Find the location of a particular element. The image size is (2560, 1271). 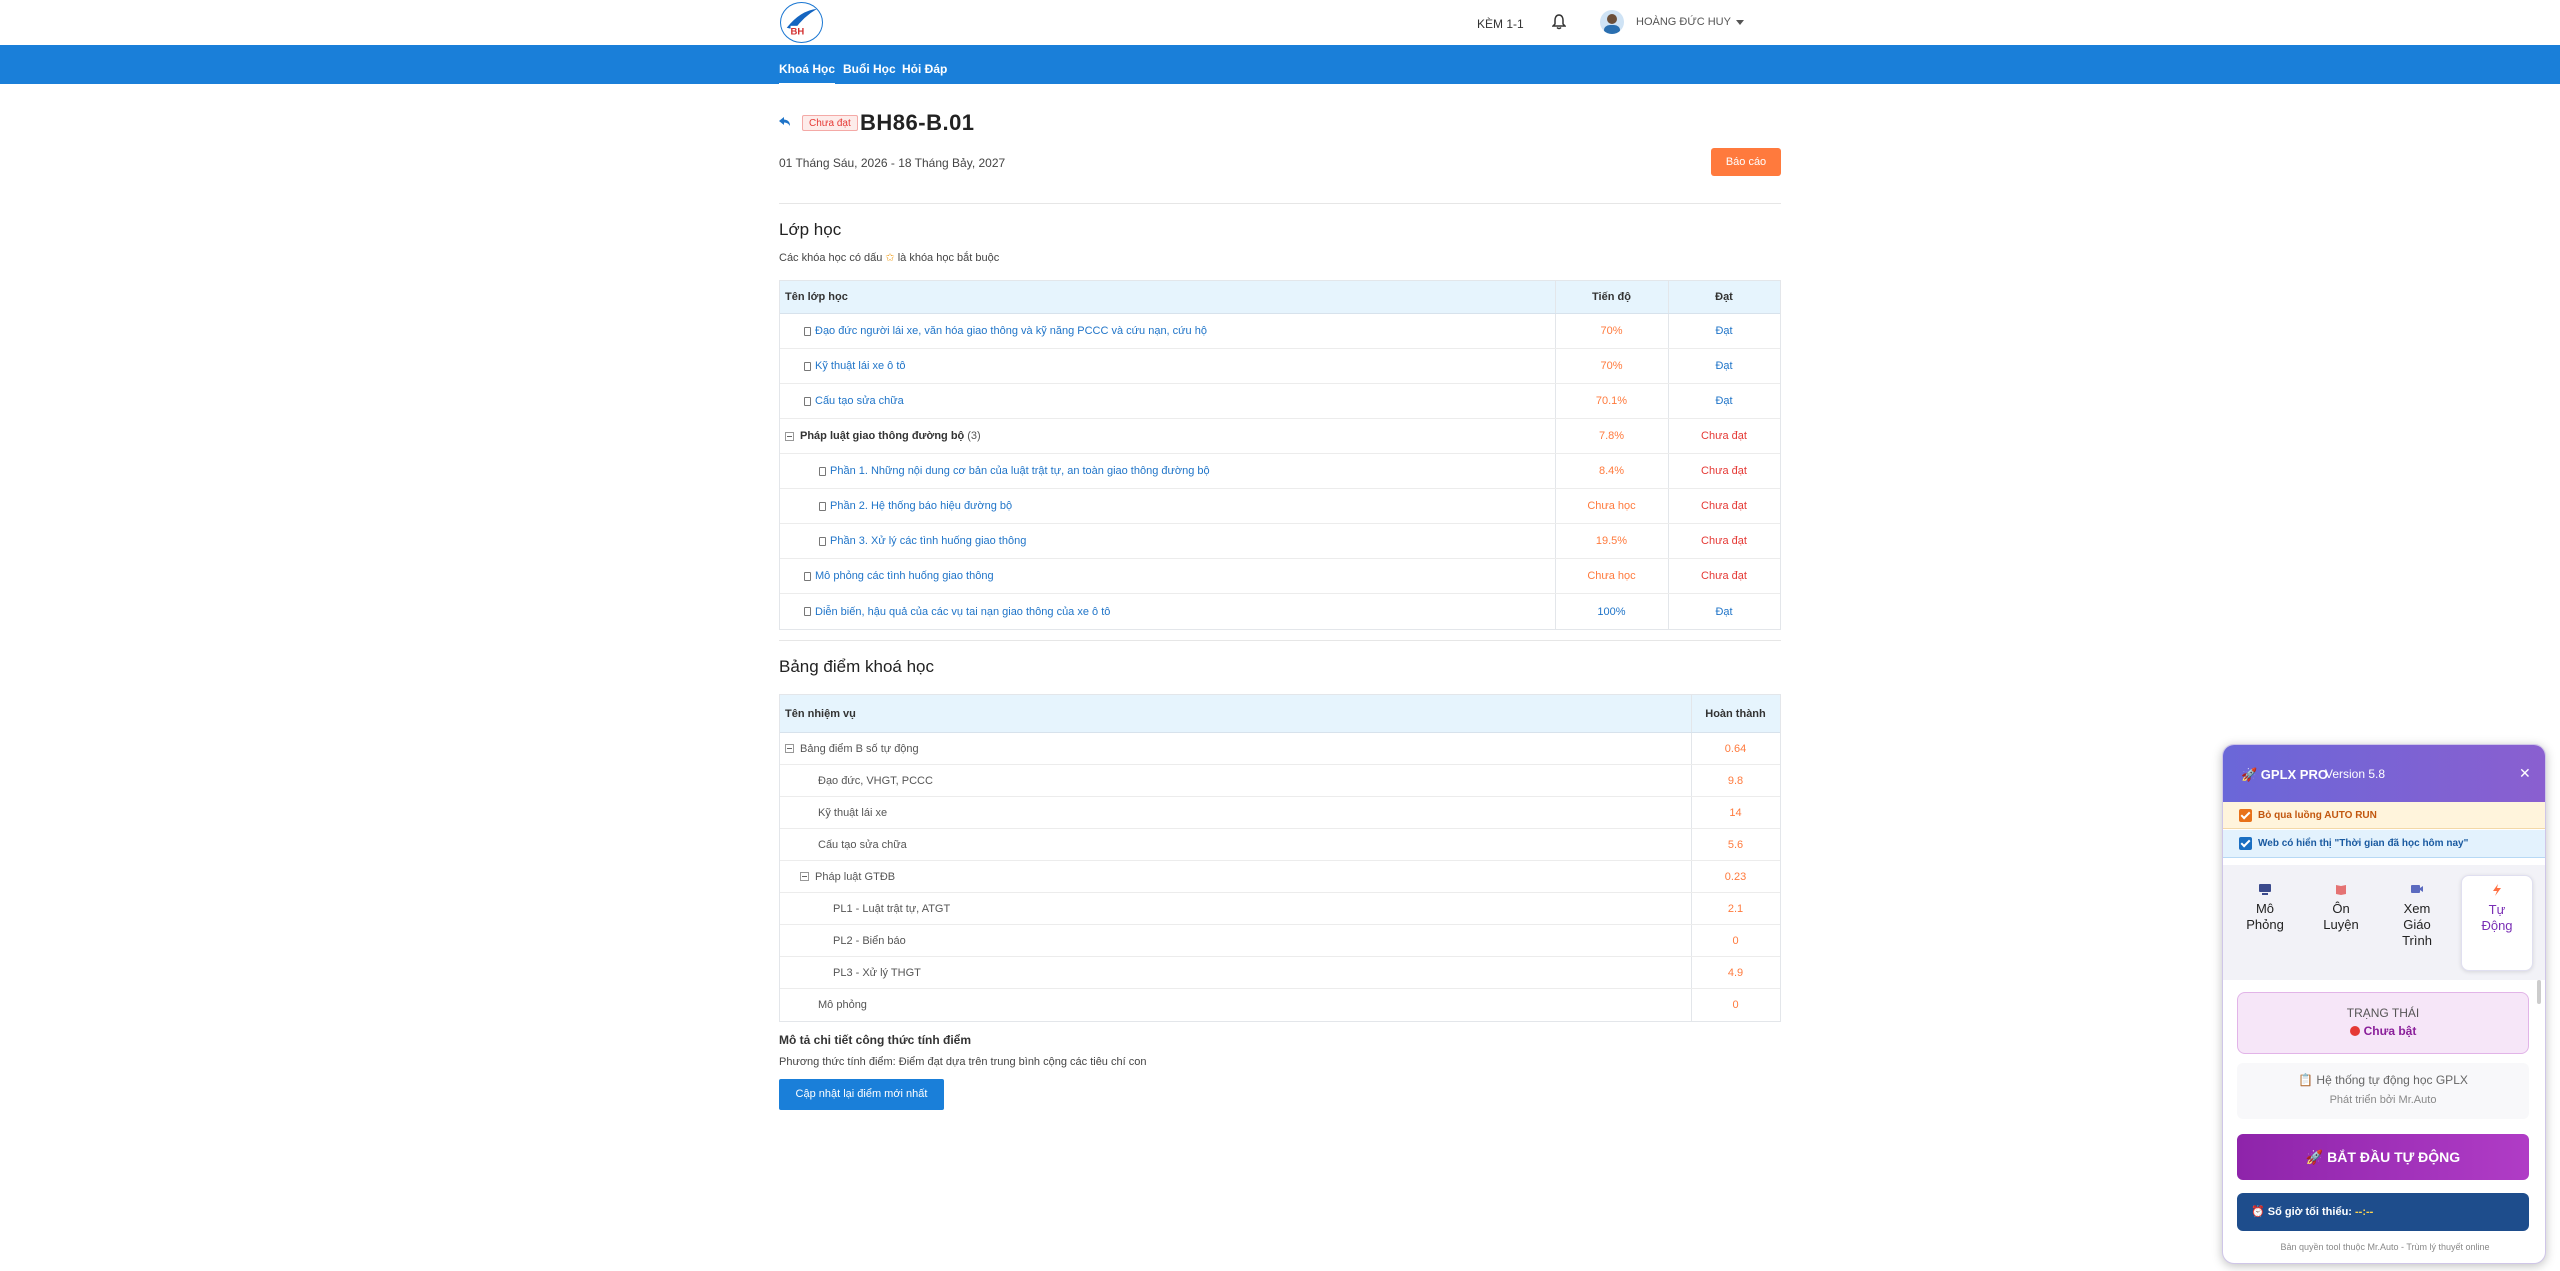

panel-tabs: Mô Phỏng Ôn Luyện Xem Giáo Trình Tự Động is located at coordinates (2384, 918).